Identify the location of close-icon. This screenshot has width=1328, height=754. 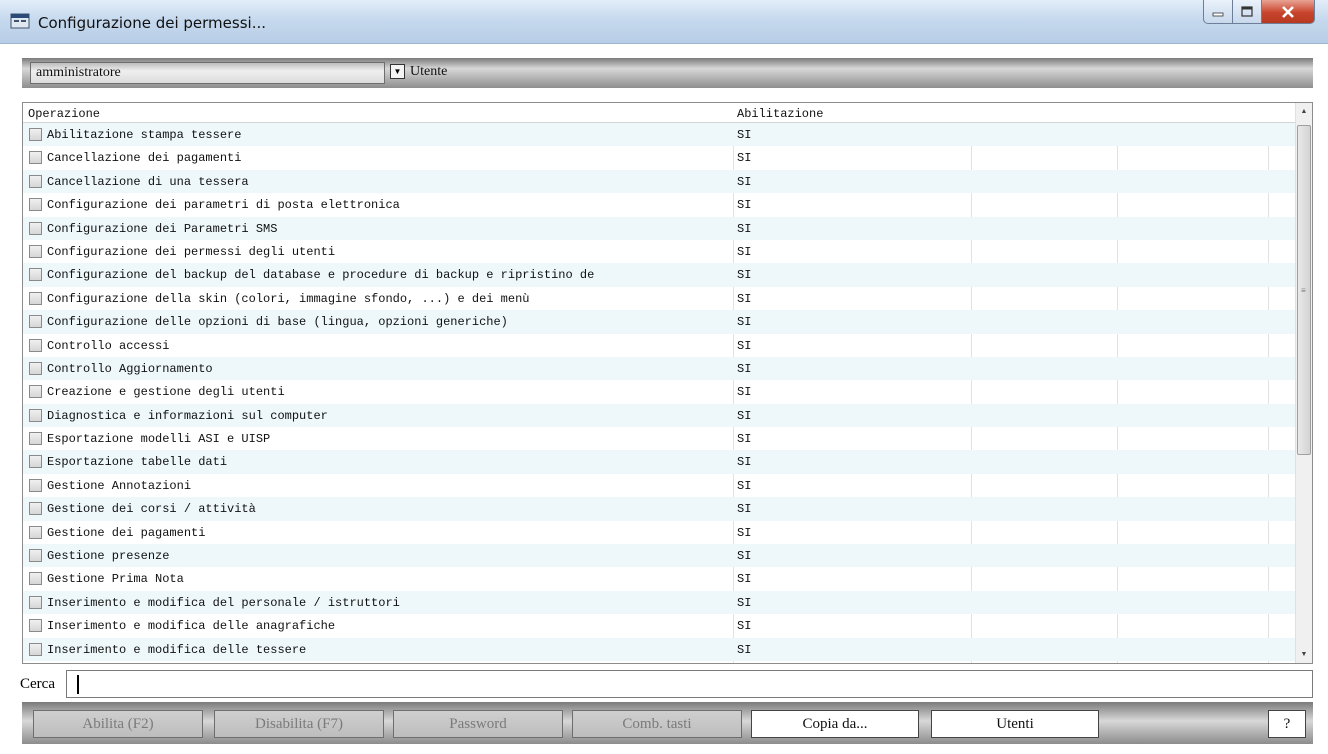
(1288, 11).